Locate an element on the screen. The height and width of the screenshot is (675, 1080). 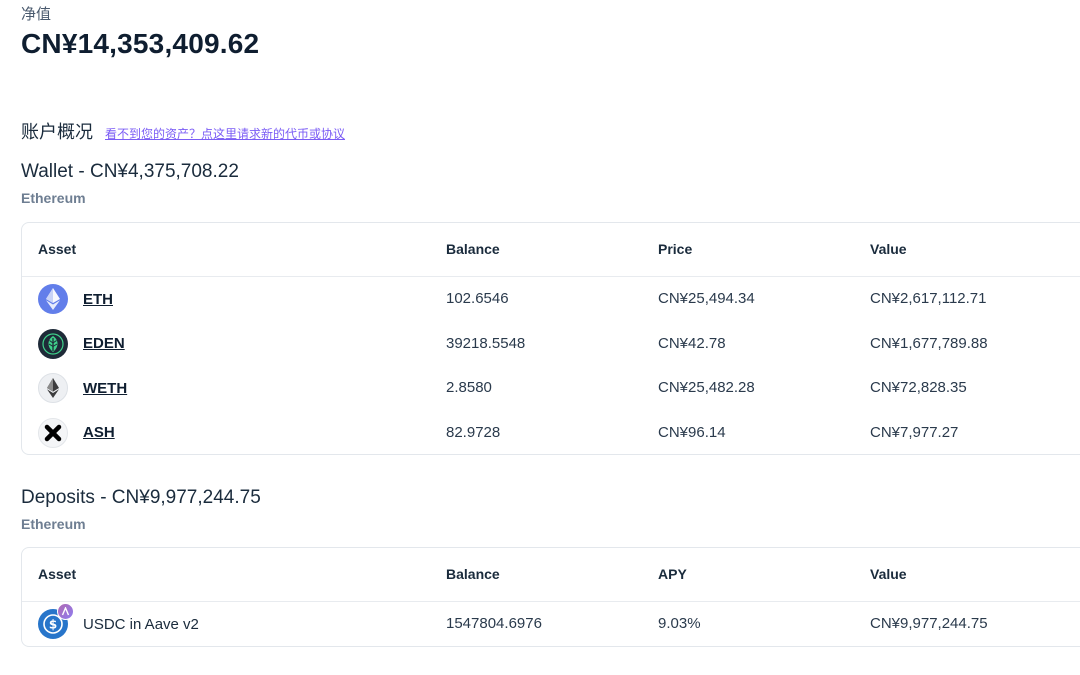
value-cell: CN¥2,617,112.71 is located at coordinates (928, 298).